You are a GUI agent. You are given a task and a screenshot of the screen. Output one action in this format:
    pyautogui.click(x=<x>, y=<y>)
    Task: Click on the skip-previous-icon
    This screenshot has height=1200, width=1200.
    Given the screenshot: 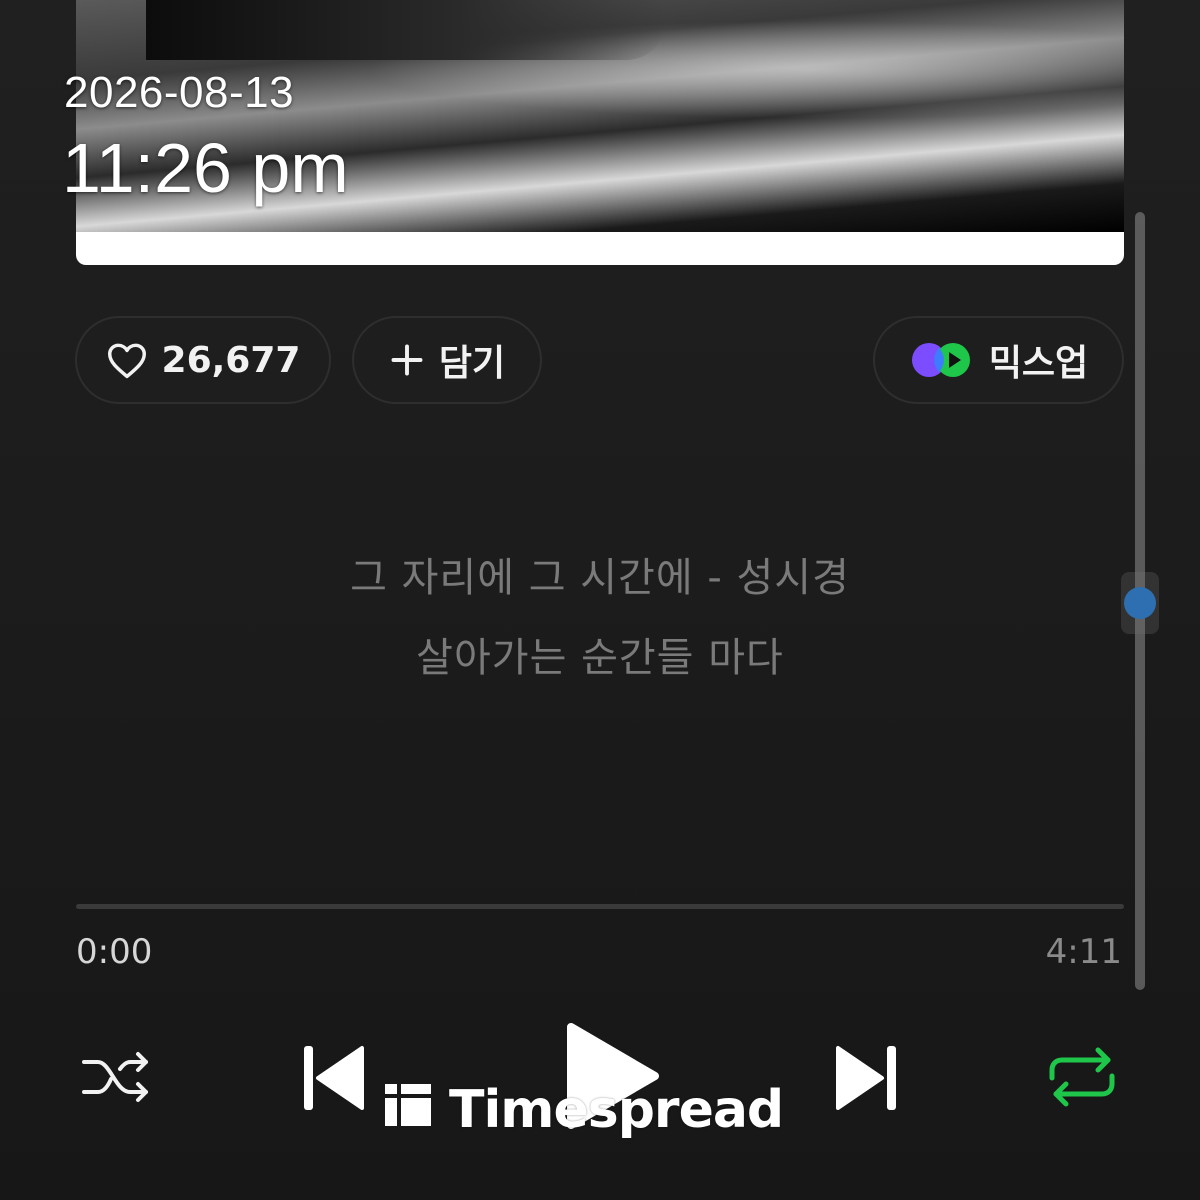 What is the action you would take?
    pyautogui.click(x=333, y=1080)
    